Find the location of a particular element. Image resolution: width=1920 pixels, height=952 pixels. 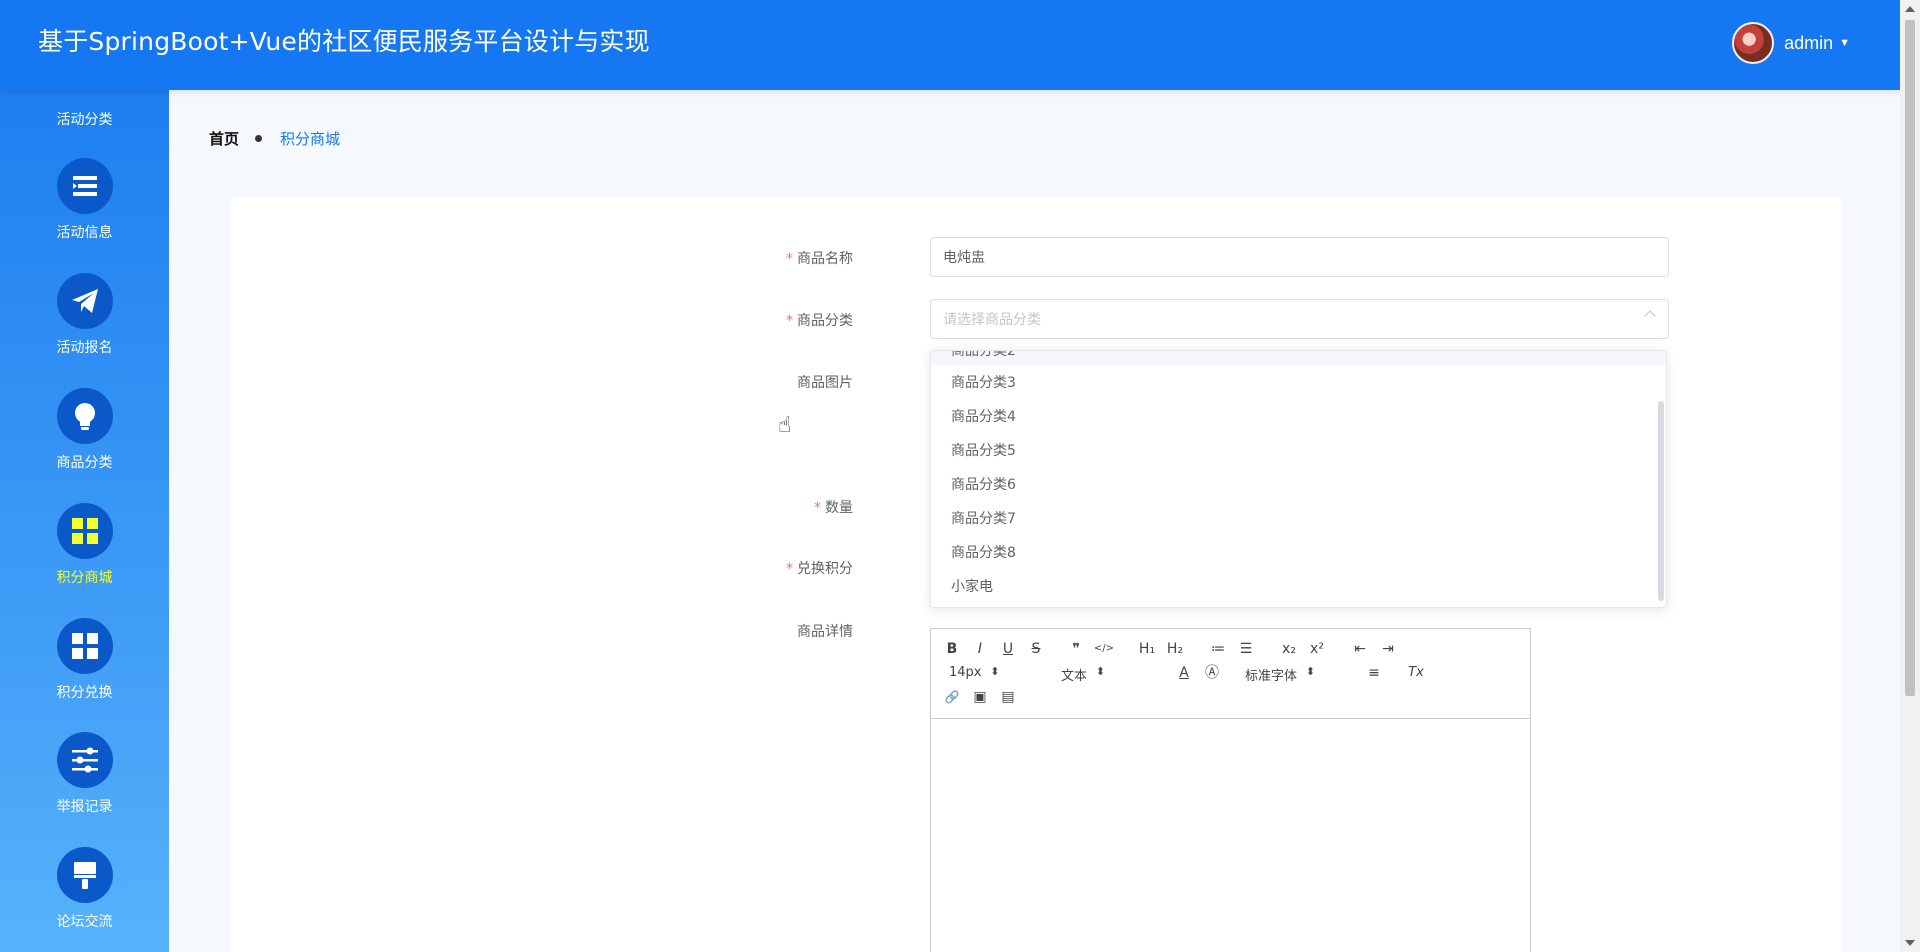

dropdown-scrollbar is located at coordinates (1661, 501).